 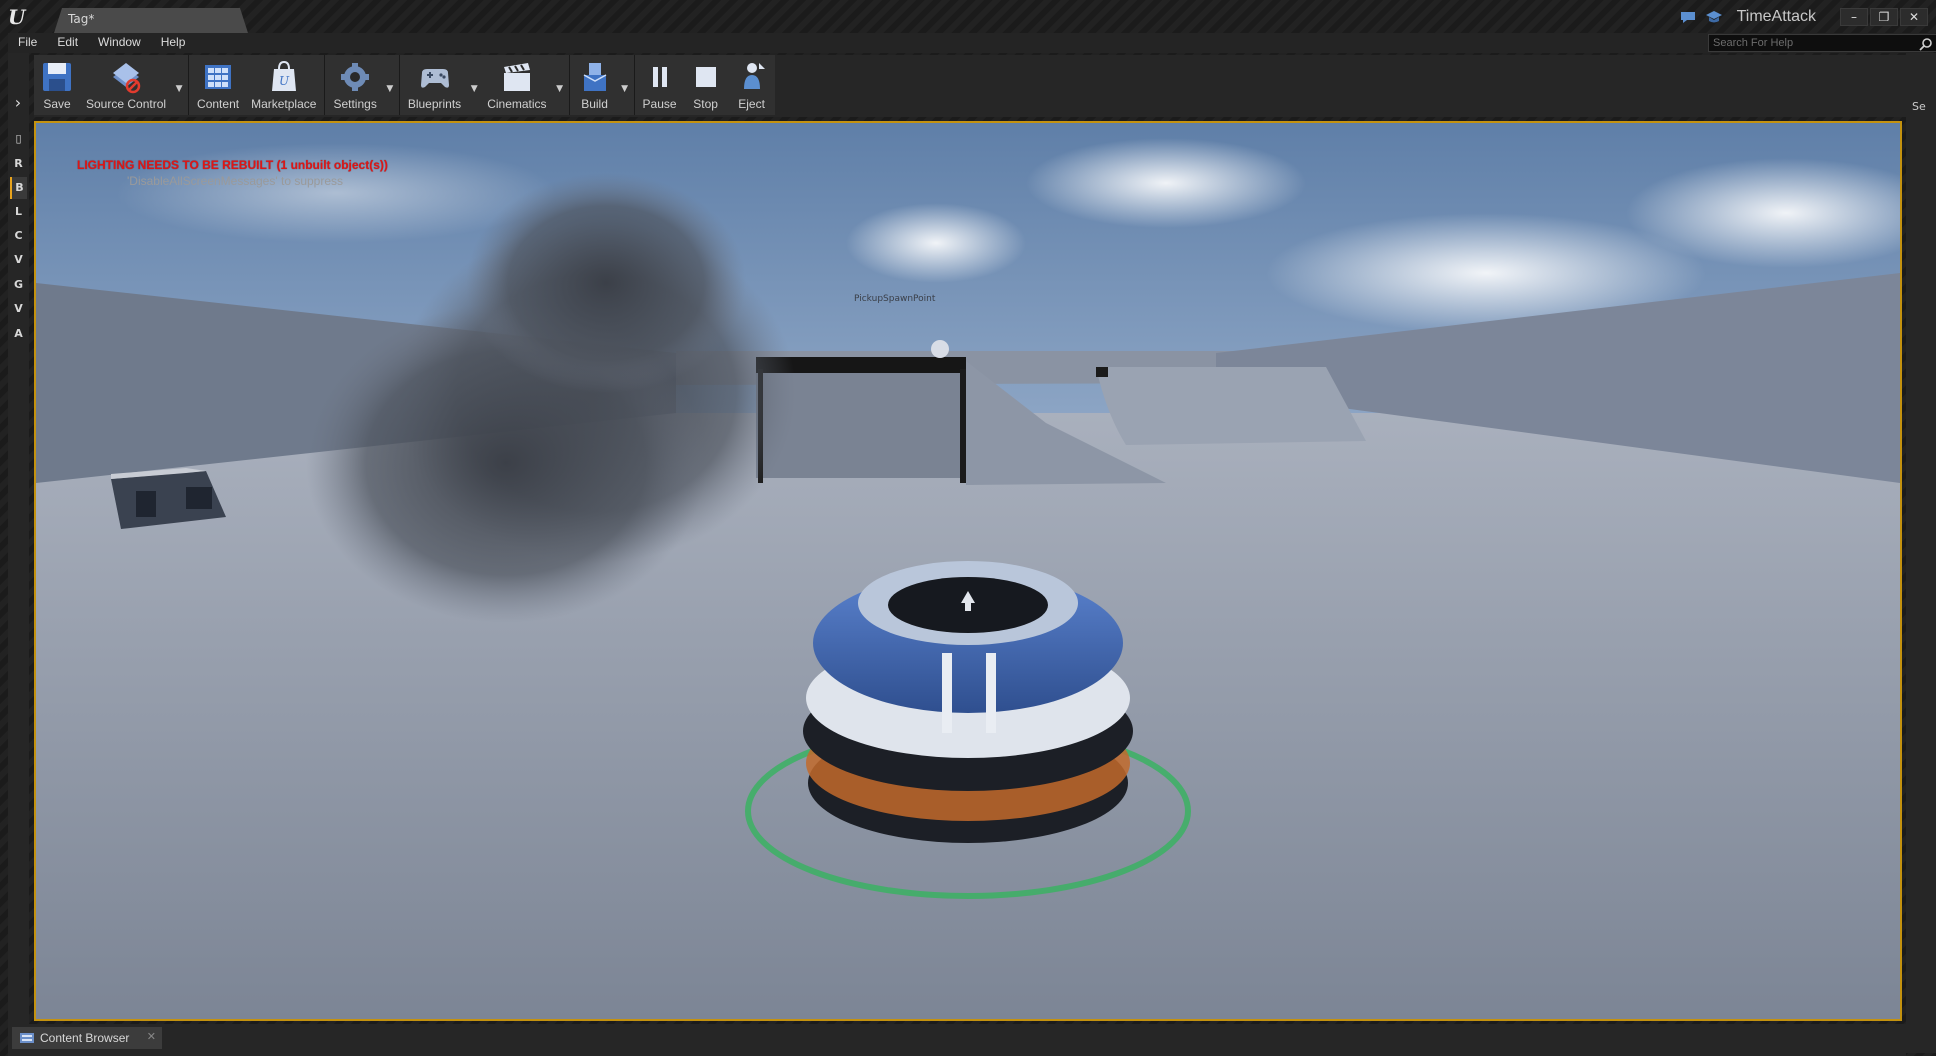 I want to click on menu-file: File, so click(x=27, y=42).